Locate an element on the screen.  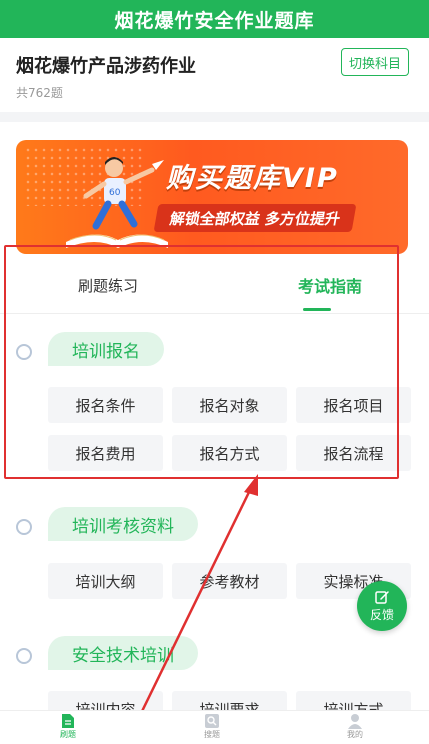
feedback-label: 反馈 is located at coordinates (381, 615).